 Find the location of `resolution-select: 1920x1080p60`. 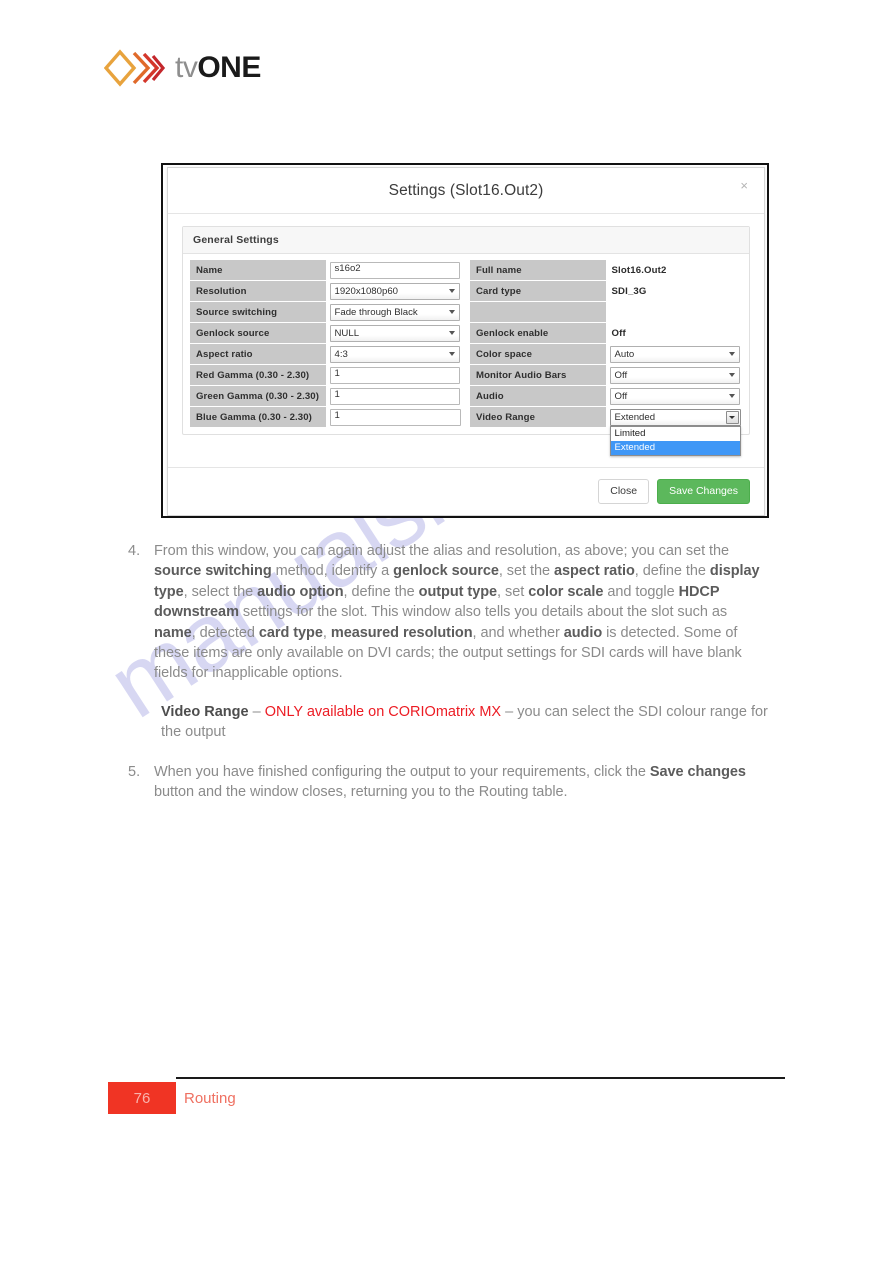

resolution-select: 1920x1080p60 is located at coordinates (394, 291).